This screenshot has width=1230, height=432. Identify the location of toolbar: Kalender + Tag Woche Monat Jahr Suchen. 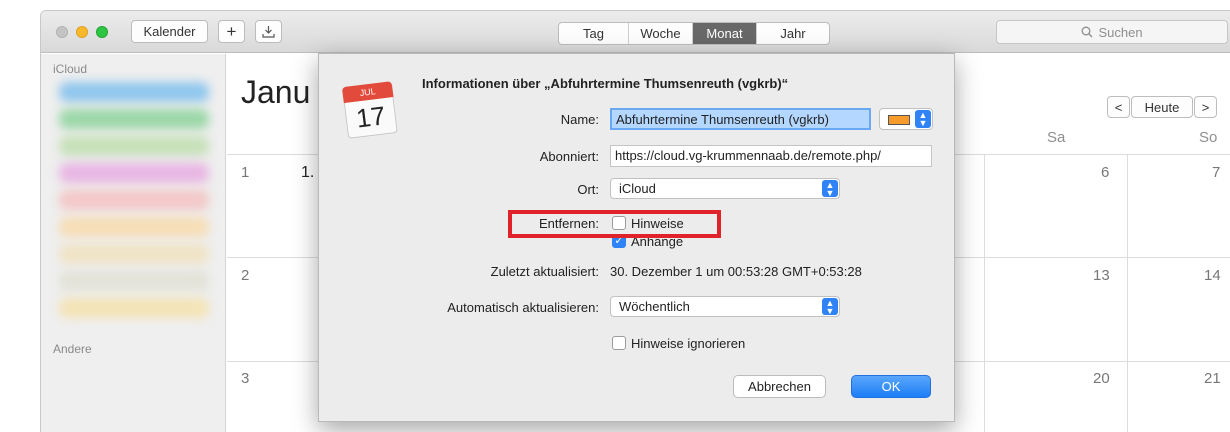
(635, 32).